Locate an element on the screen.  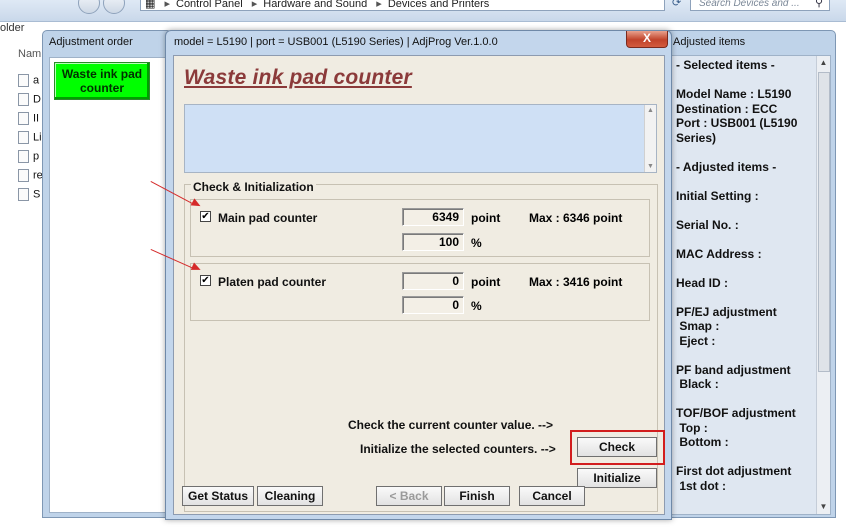
adjusted-item-line: Port : USB001 (L5190 is located at coordinates (737, 123).